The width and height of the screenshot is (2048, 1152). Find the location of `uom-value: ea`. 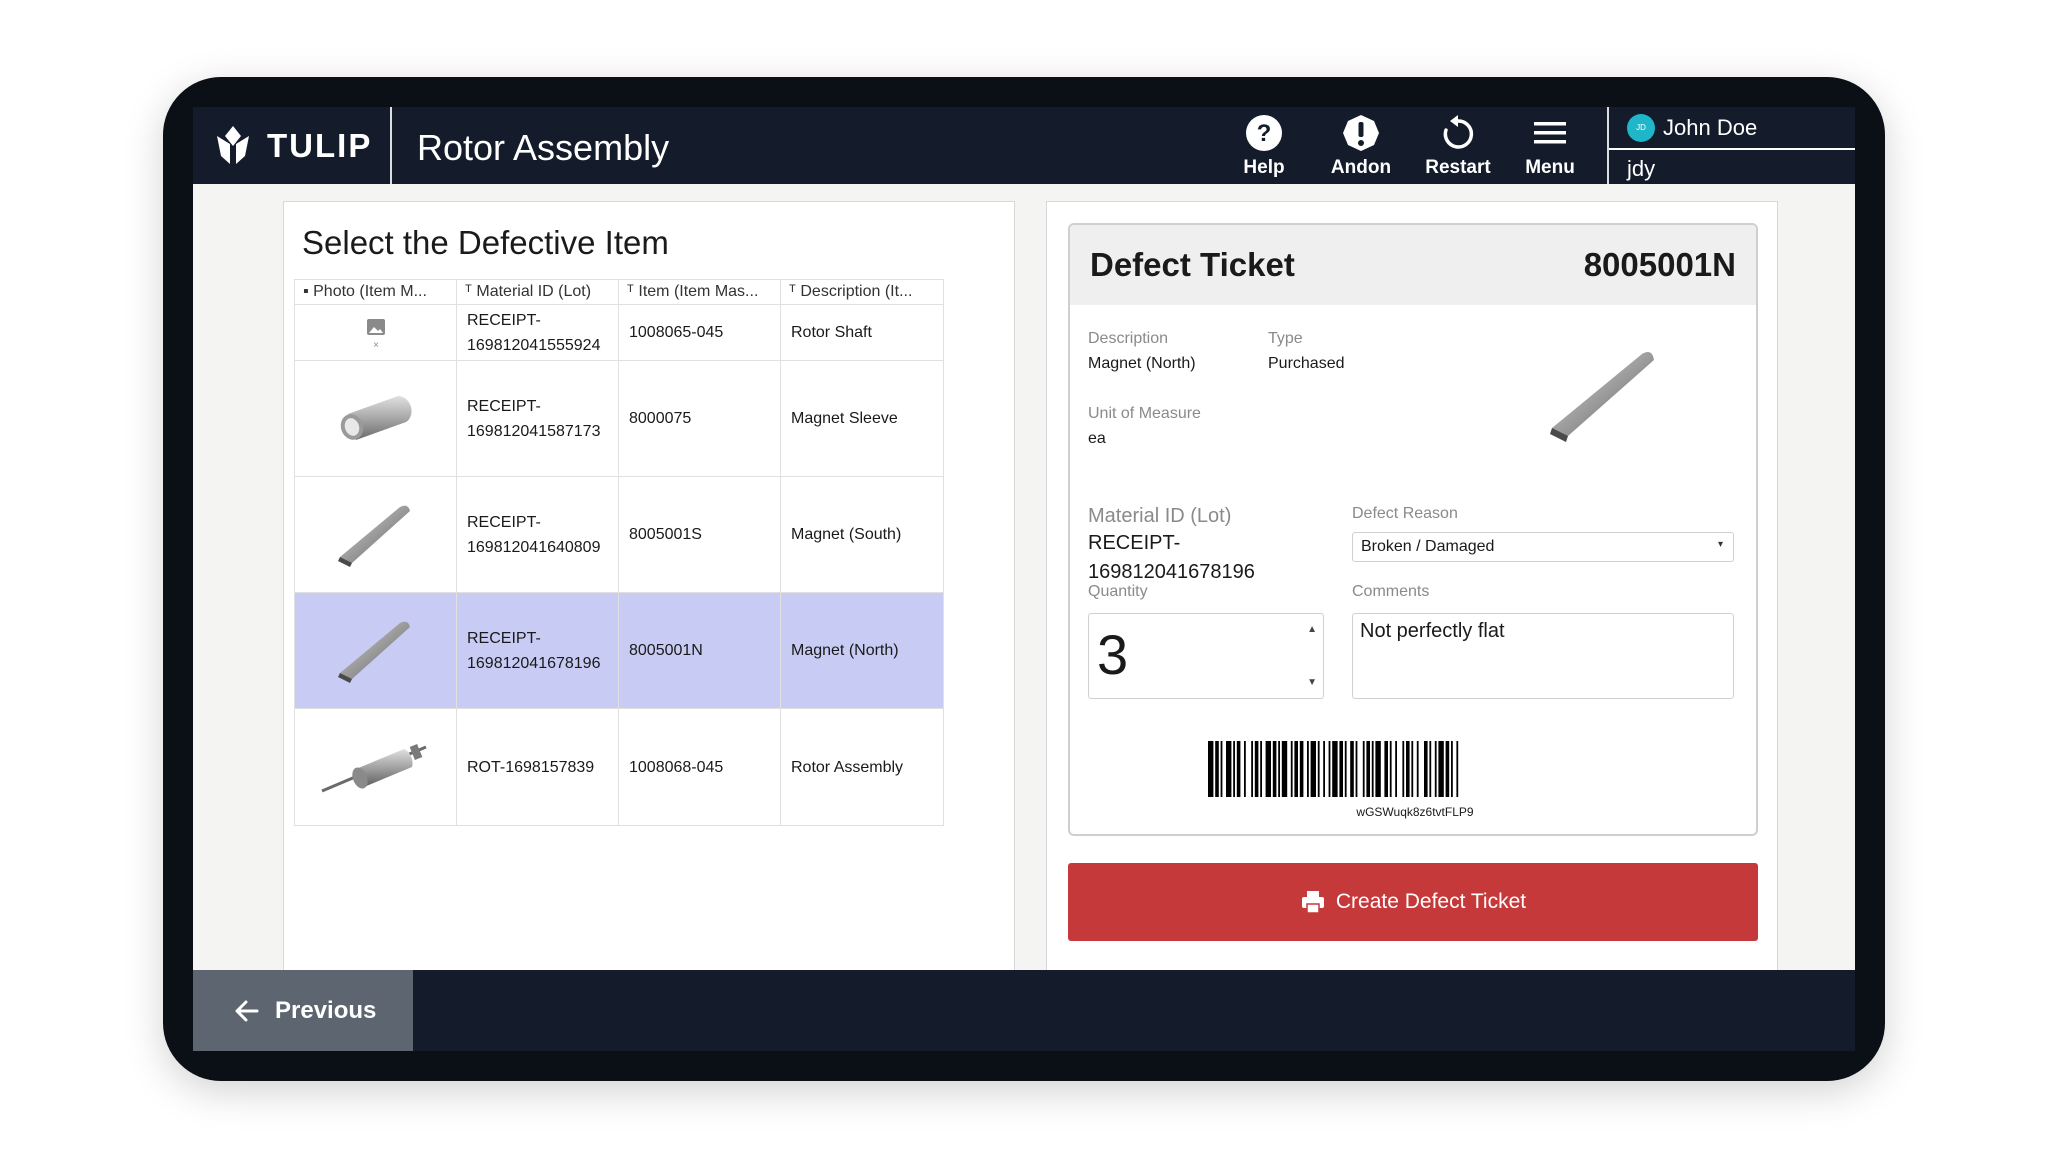

uom-value: ea is located at coordinates (1097, 438).